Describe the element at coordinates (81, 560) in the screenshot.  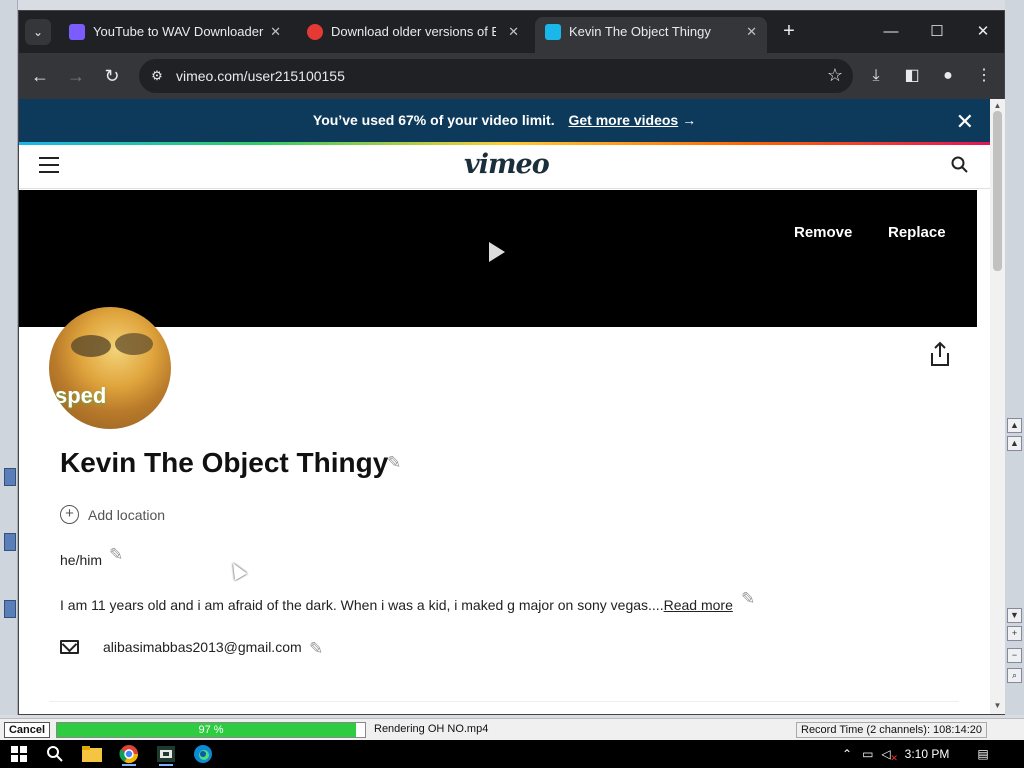
I see `pronouns-text: he/him` at that location.